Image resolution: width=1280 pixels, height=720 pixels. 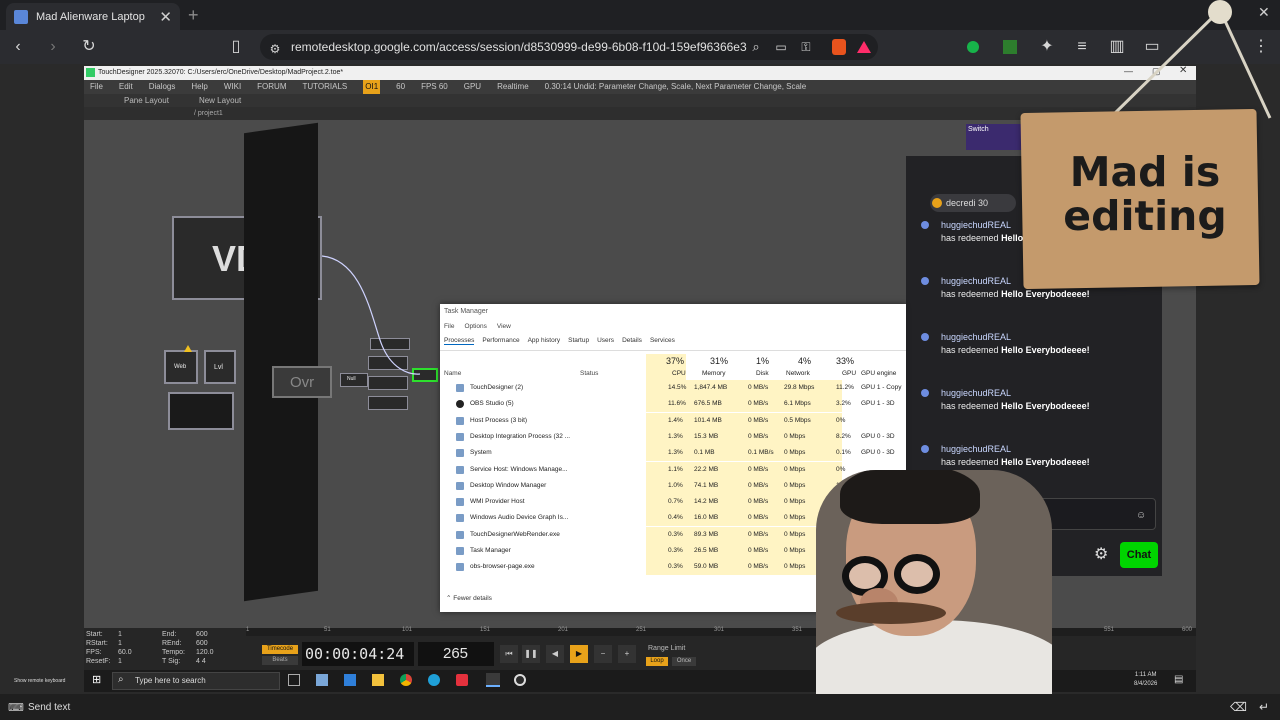 What do you see at coordinates (16, 707) in the screenshot?
I see `keyboard-icon: ⌨` at bounding box center [16, 707].